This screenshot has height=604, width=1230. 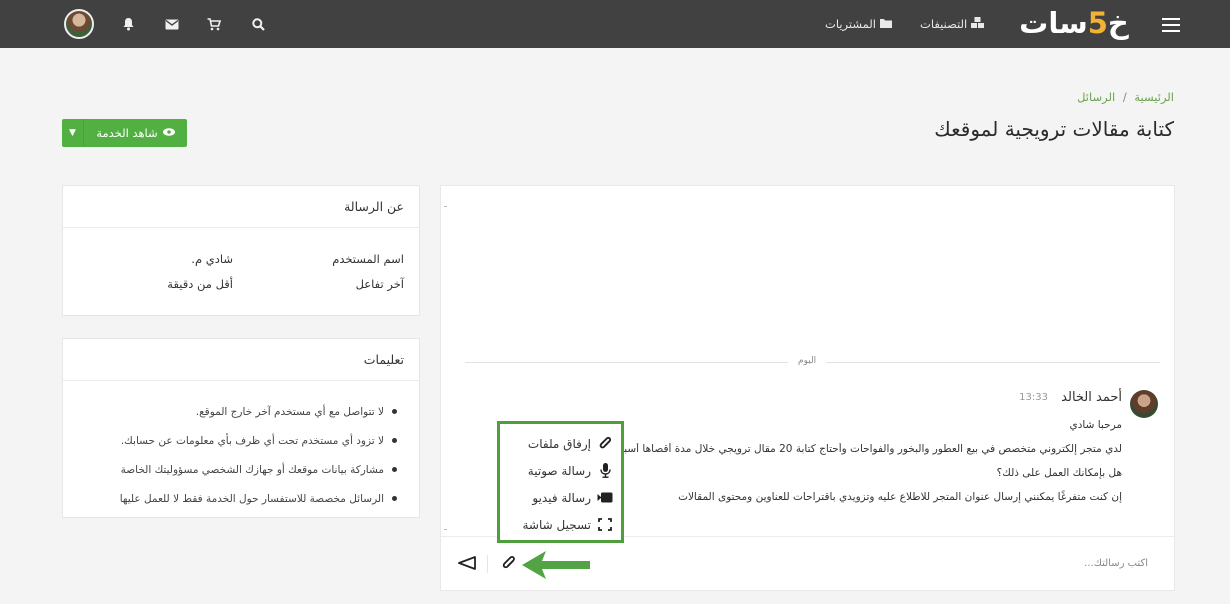 I want to click on nav-categories: التصنيفات, so click(x=952, y=24).